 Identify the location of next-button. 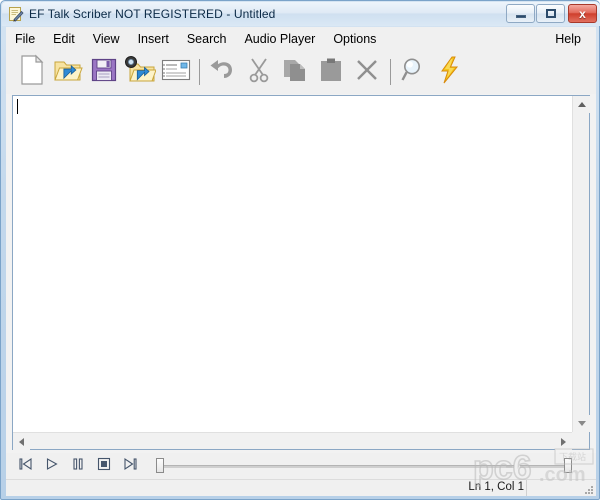
(130, 466).